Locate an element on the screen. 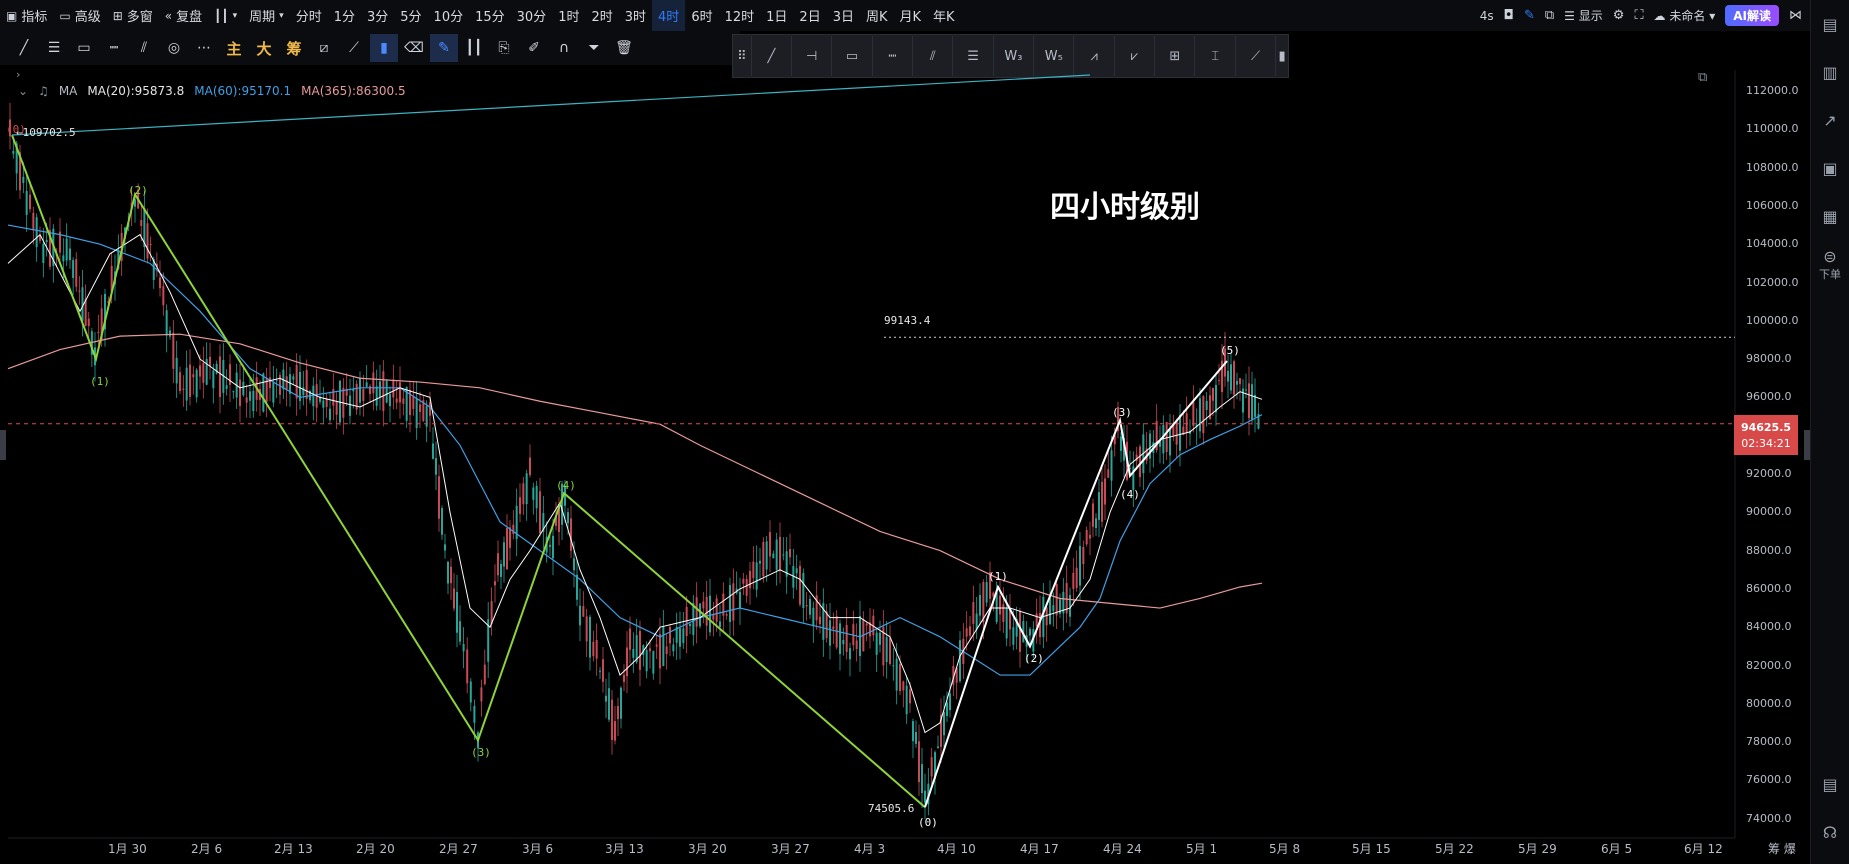  period-7: 1时 is located at coordinates (568, 15).